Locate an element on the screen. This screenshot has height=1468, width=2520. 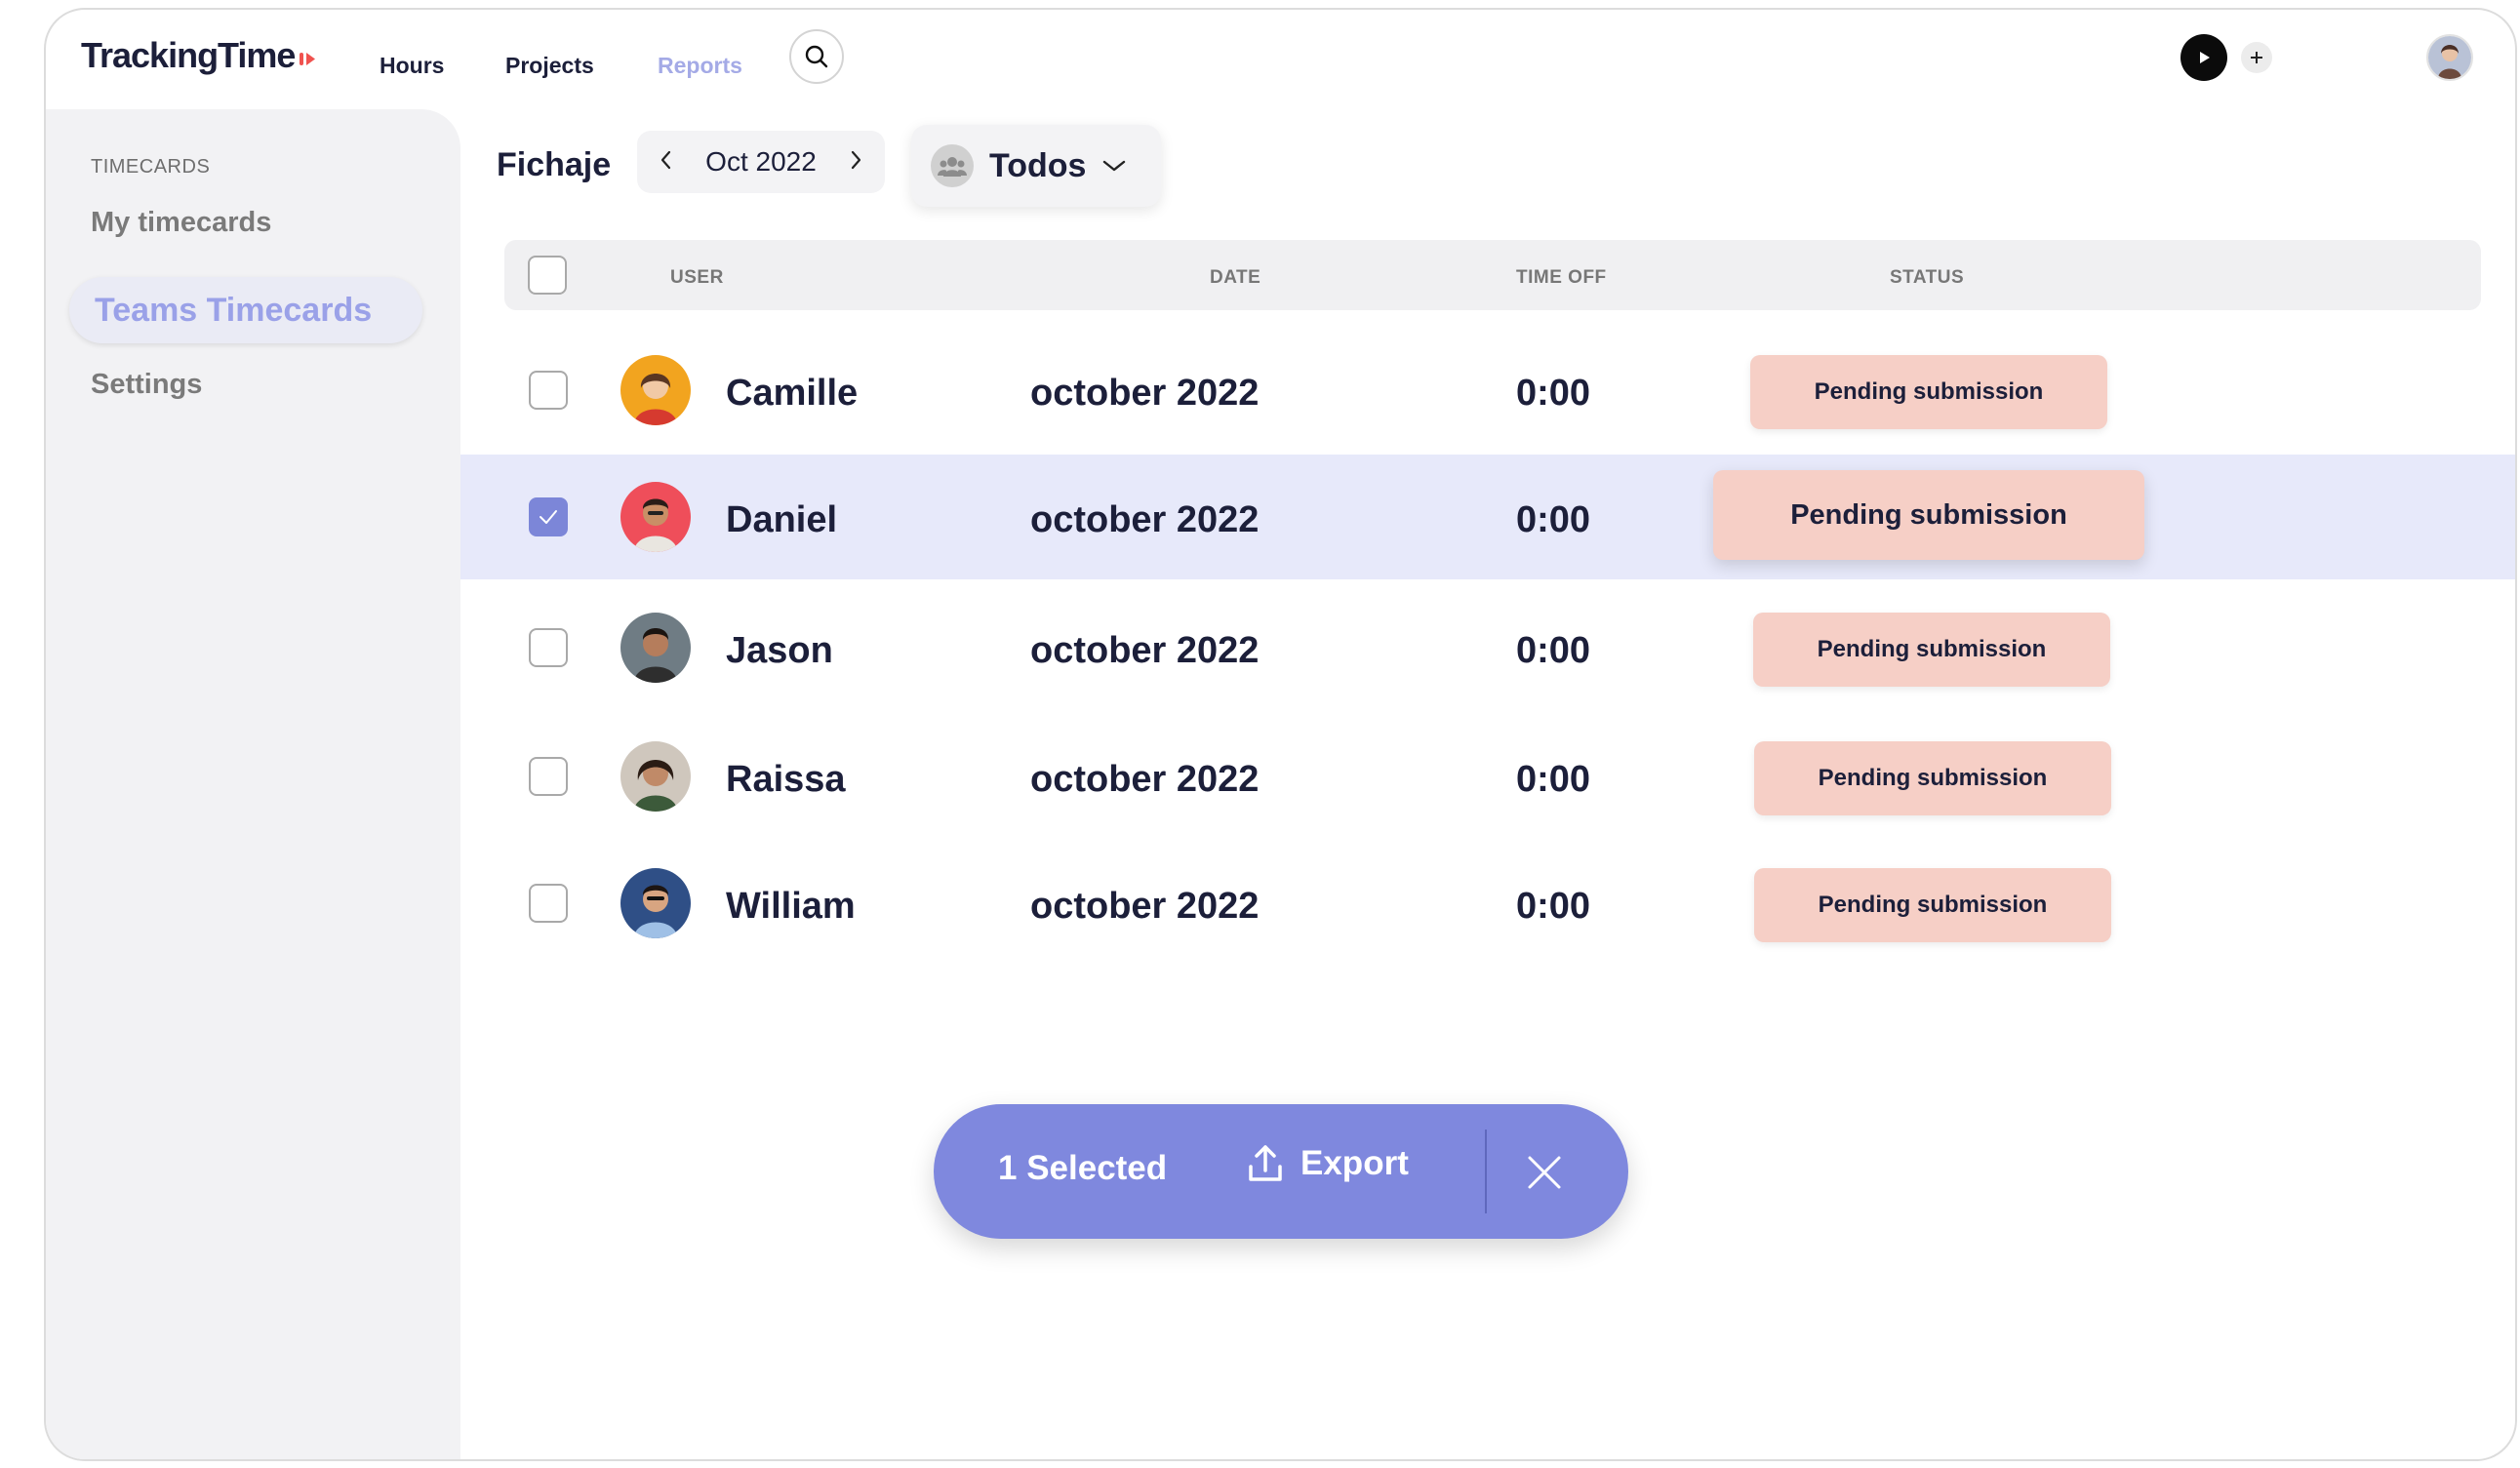
column-header-date: DATE is located at coordinates (1235, 278).